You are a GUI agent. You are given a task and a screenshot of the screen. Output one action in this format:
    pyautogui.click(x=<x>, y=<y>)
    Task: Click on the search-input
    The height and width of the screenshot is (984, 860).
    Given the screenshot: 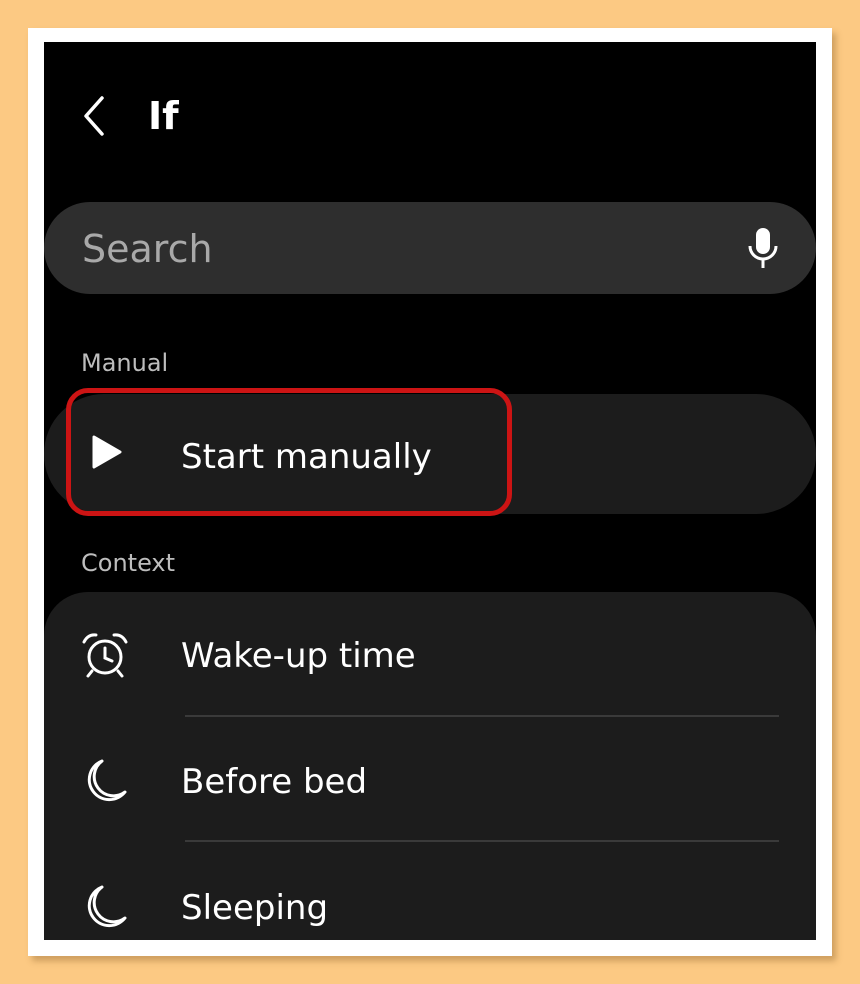 What is the action you would take?
    pyautogui.click(x=392, y=249)
    